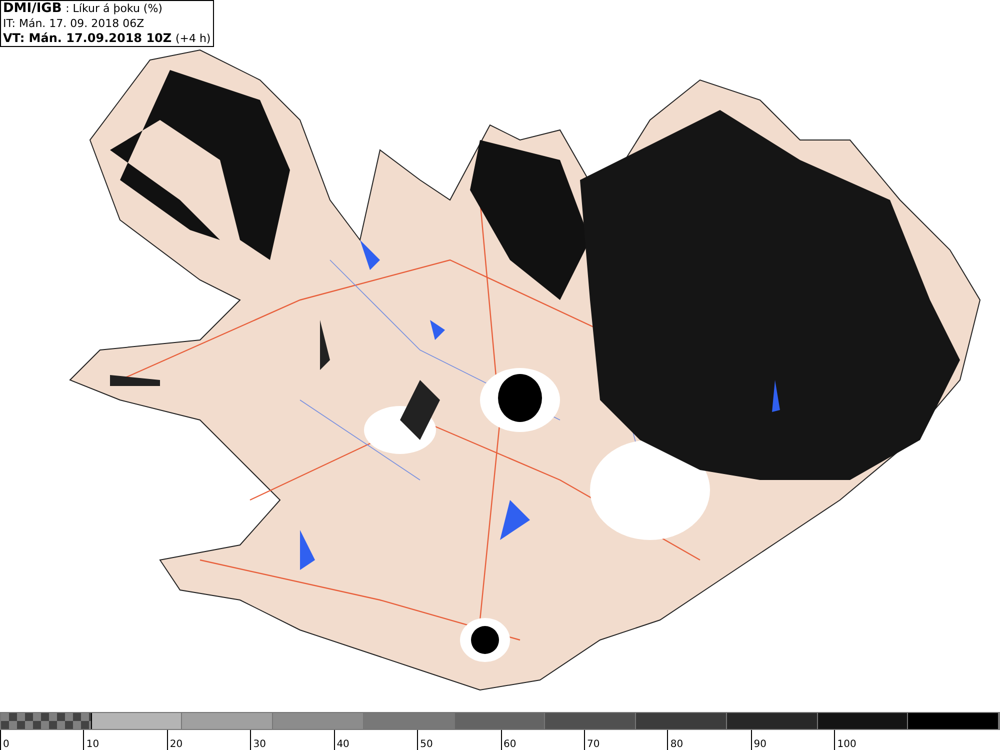 This screenshot has width=1000, height=750. What do you see at coordinates (74, 23) in the screenshot?
I see `issue-time: IT: Mán. 17. 09. 2018 06Z` at bounding box center [74, 23].